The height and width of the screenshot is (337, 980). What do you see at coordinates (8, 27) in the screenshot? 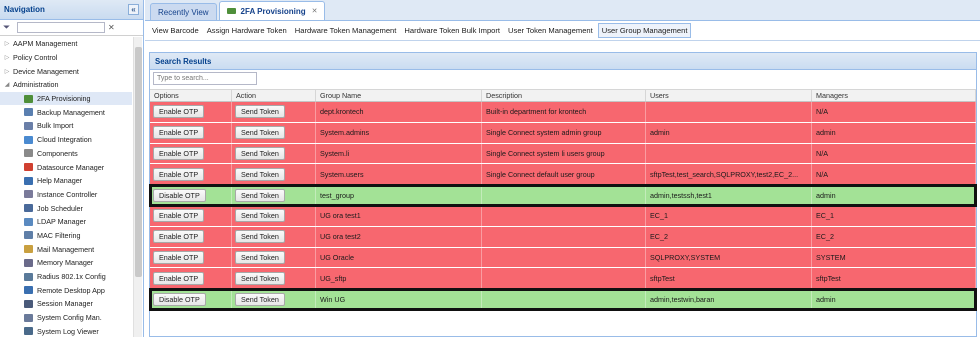
I see `funnel-icon: ⏷` at bounding box center [8, 27].